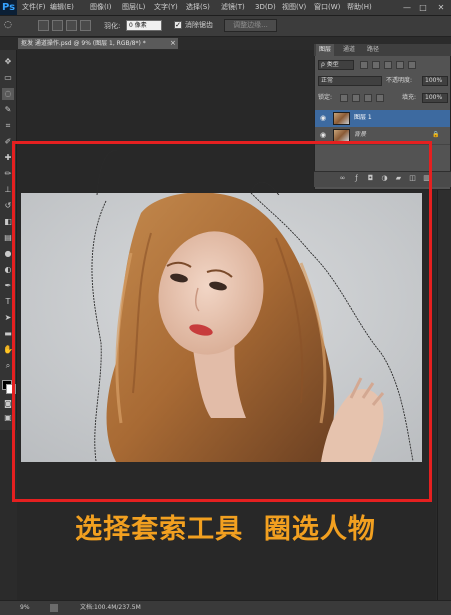  I want to click on marquee-tool-icon: ▭, so click(8, 78).